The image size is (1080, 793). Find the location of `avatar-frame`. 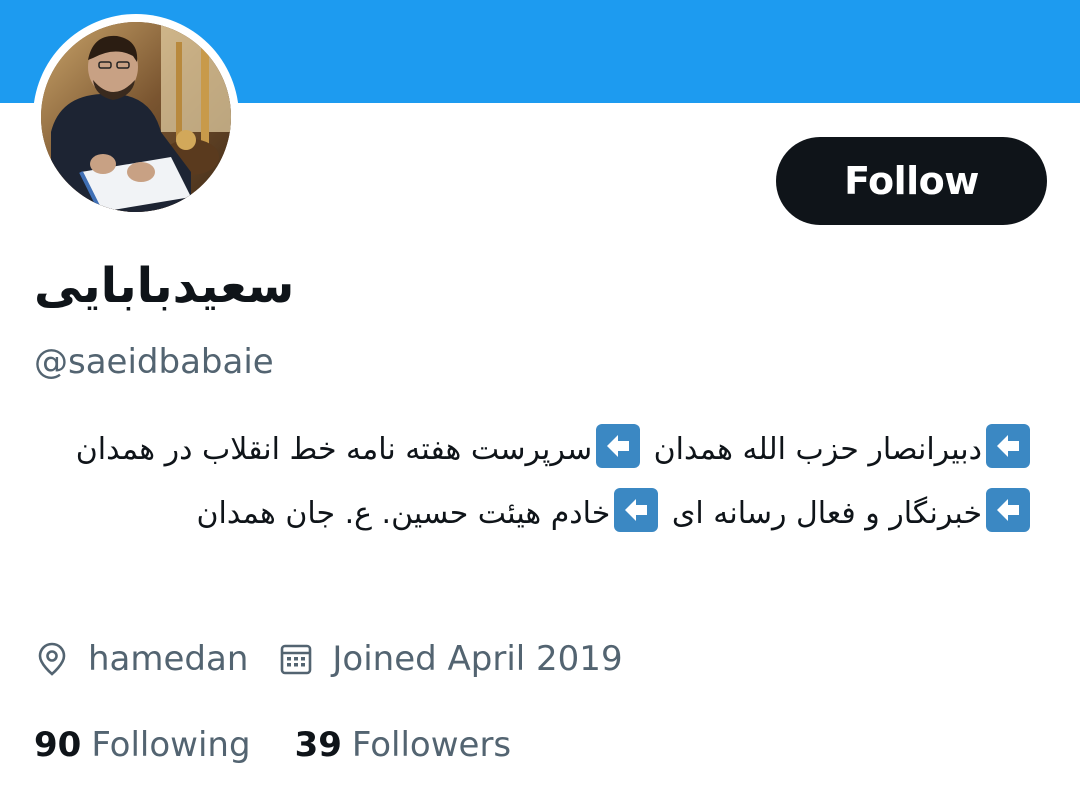

avatar-frame is located at coordinates (136, 117).